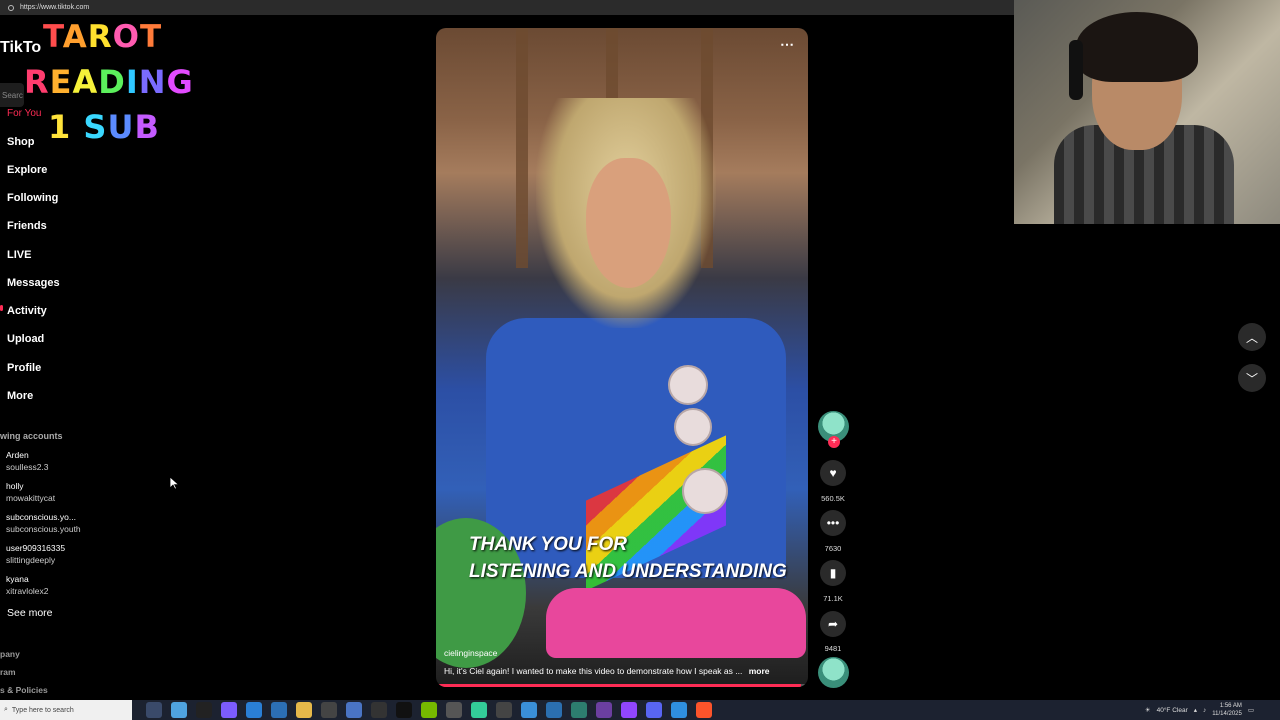  Describe the element at coordinates (676, 623) in the screenshot. I see `pink-tray` at that location.